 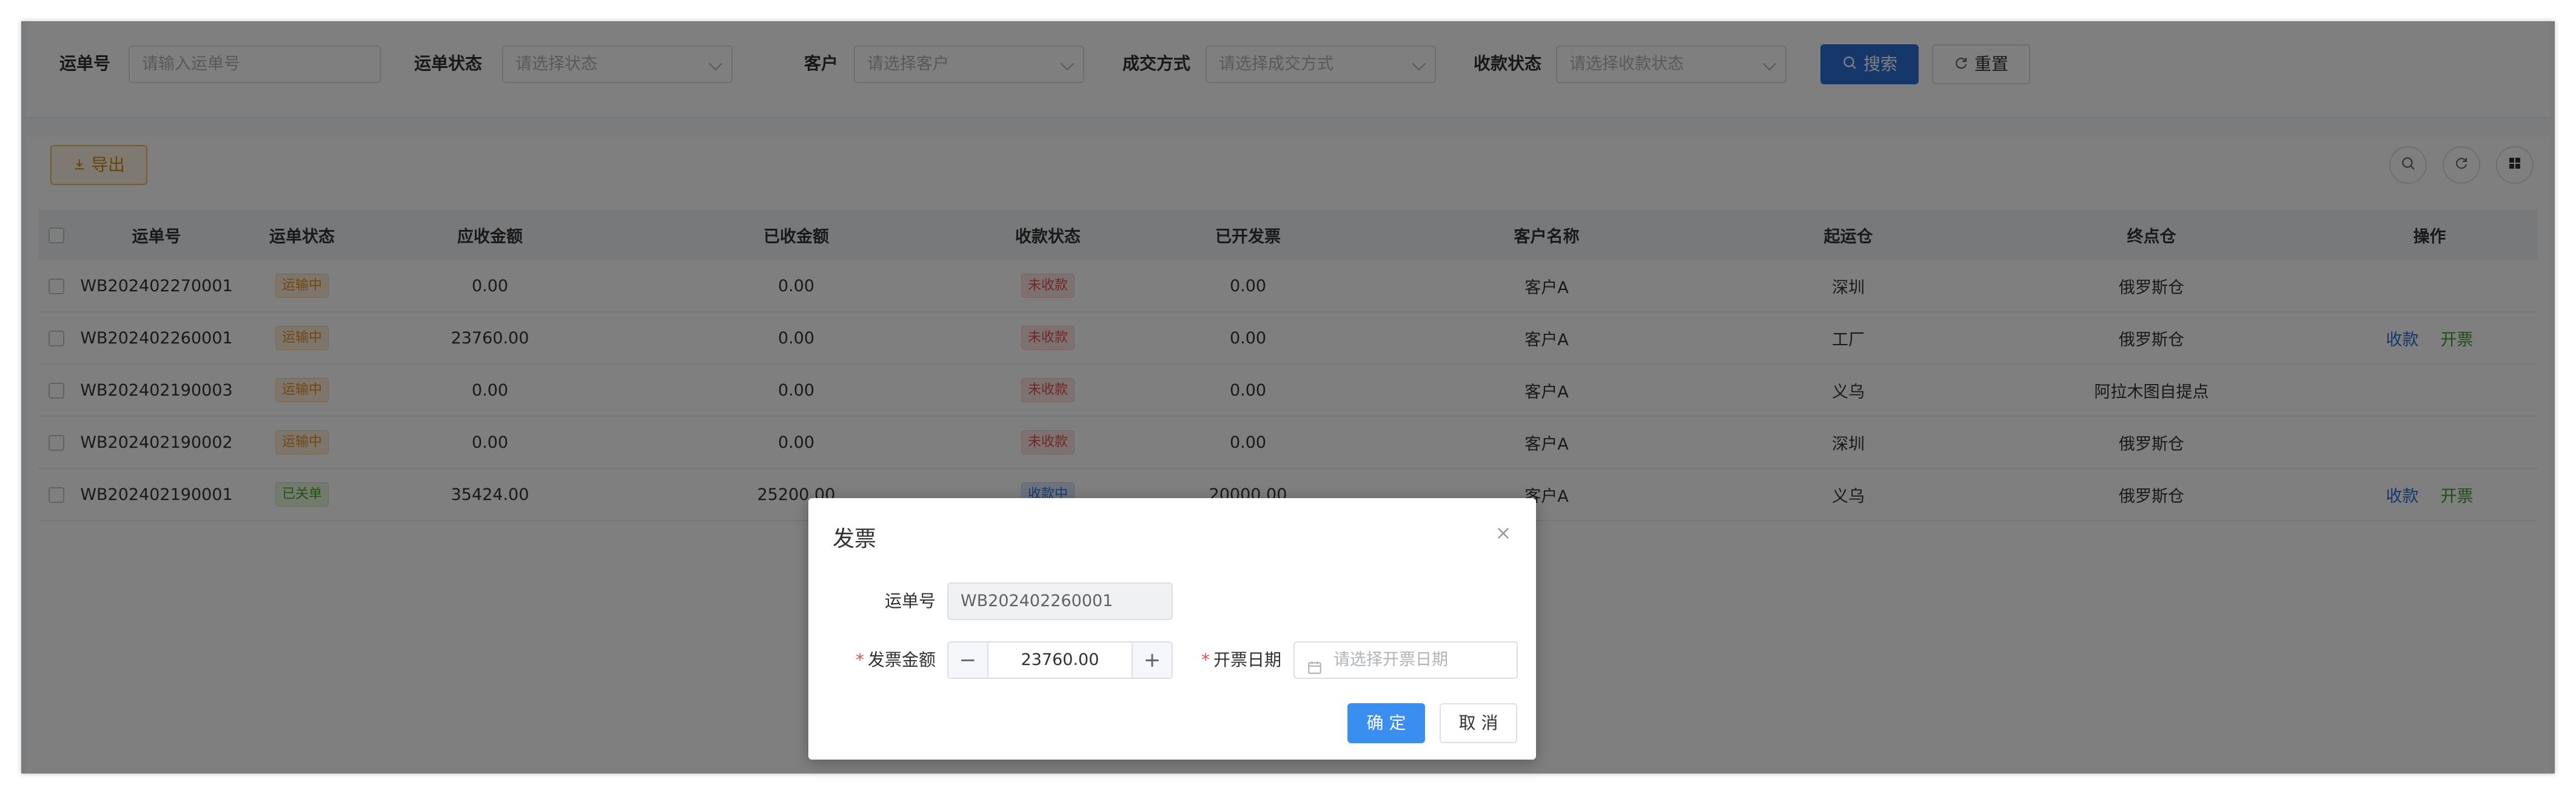 What do you see at coordinates (1037, 601) in the screenshot?
I see `dialog-waybill-value: WB202402260001` at bounding box center [1037, 601].